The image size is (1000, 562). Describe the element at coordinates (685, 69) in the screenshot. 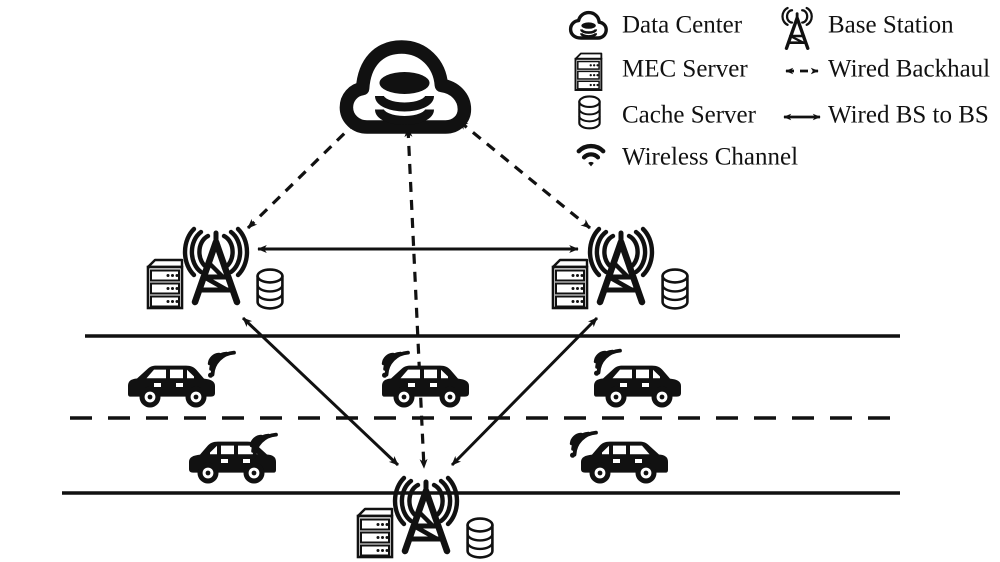

I see `legend-label-mec-server: MEC Server` at that location.